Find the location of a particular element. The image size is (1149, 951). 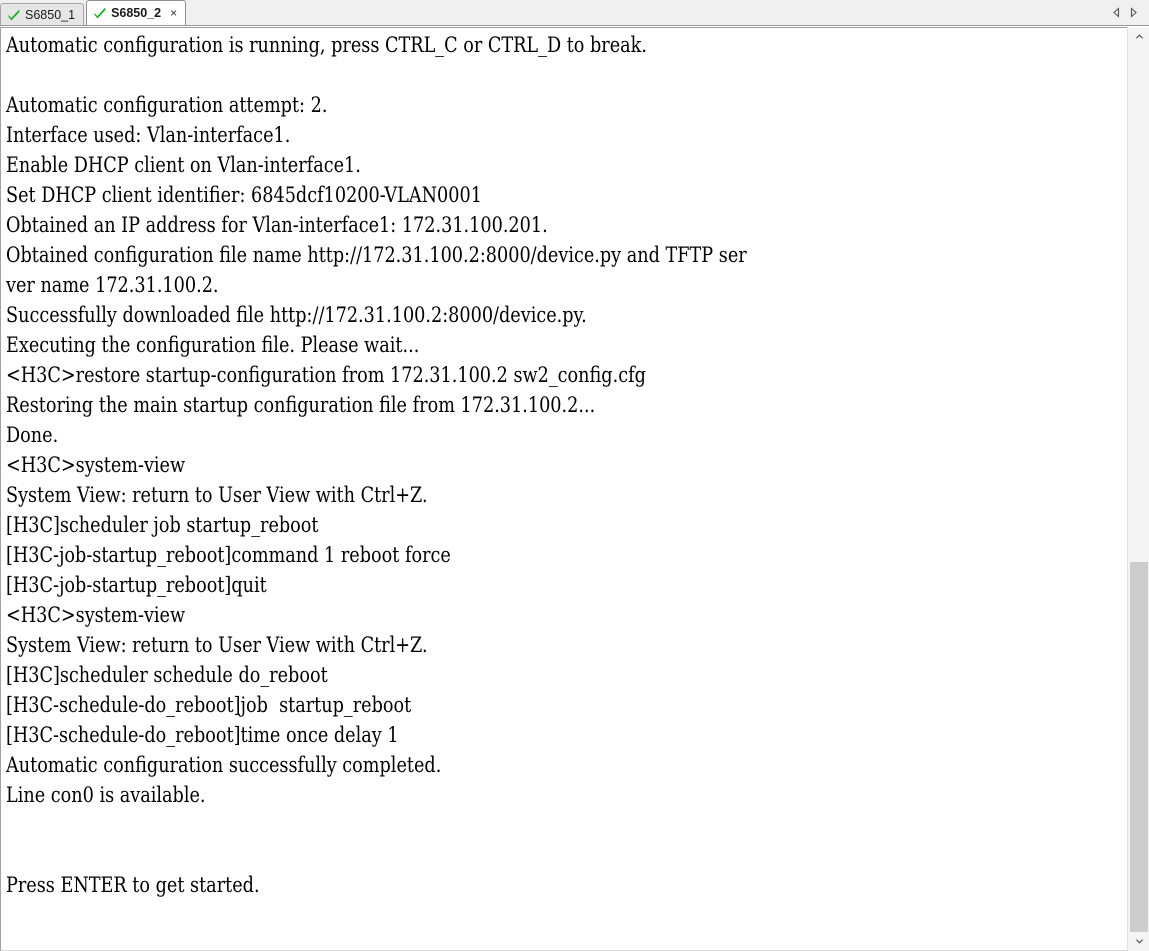

chevron-down-icon is located at coordinates (1139, 941).